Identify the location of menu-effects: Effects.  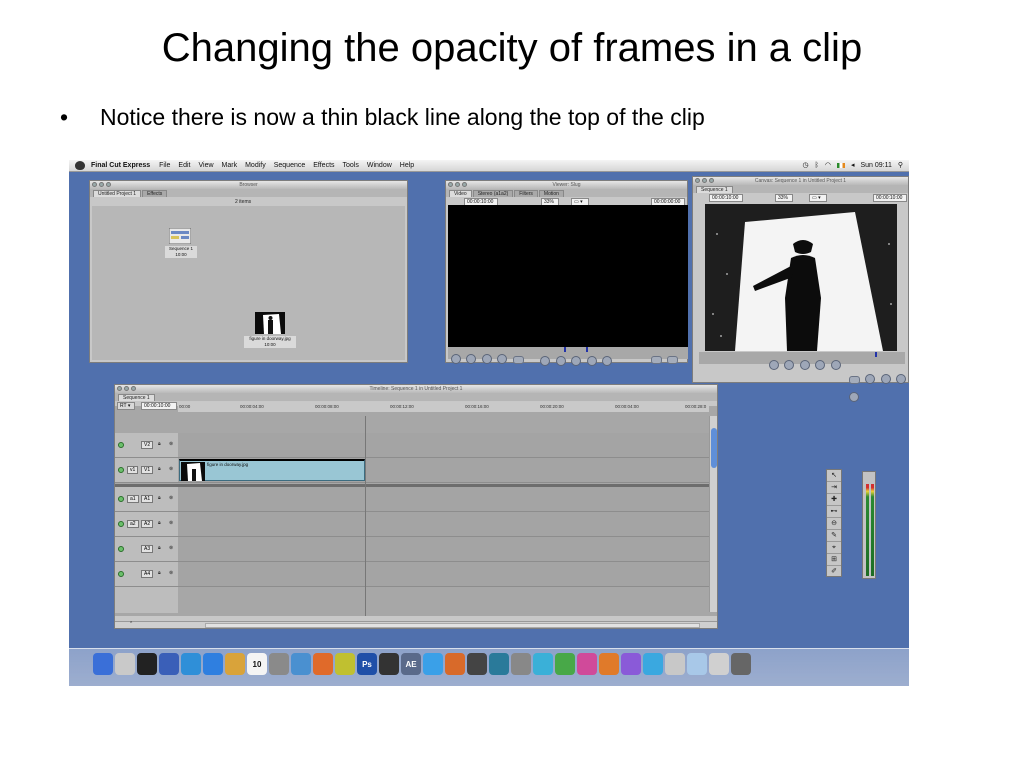
(323, 165).